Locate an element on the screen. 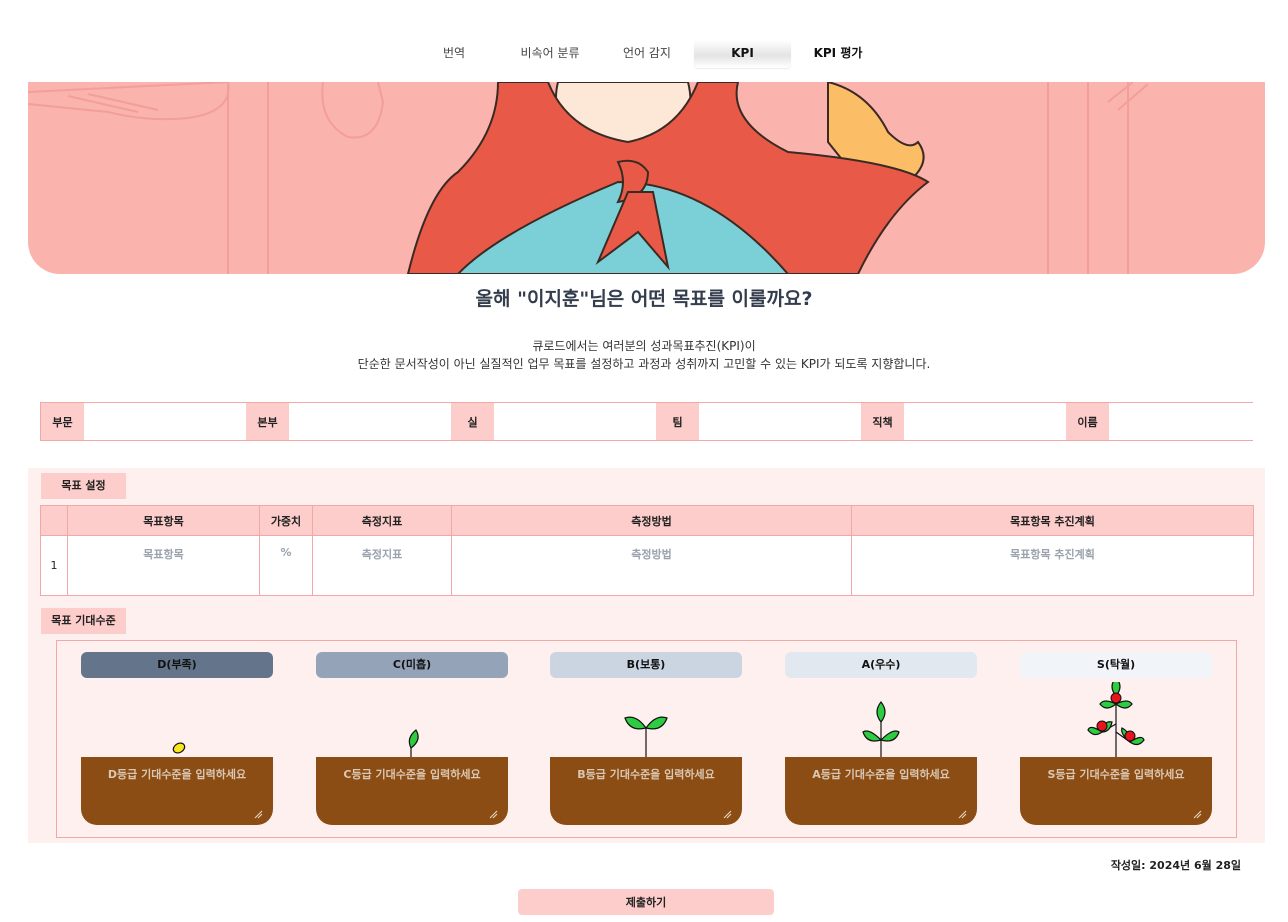  info-team: 팀 is located at coordinates (758, 421).